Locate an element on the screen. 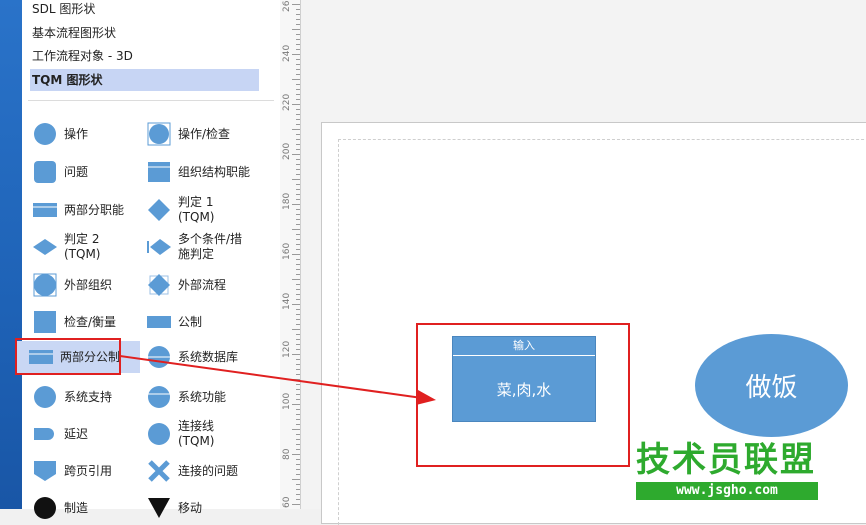  shape-delay: 延迟 is located at coordinates (87, 434).